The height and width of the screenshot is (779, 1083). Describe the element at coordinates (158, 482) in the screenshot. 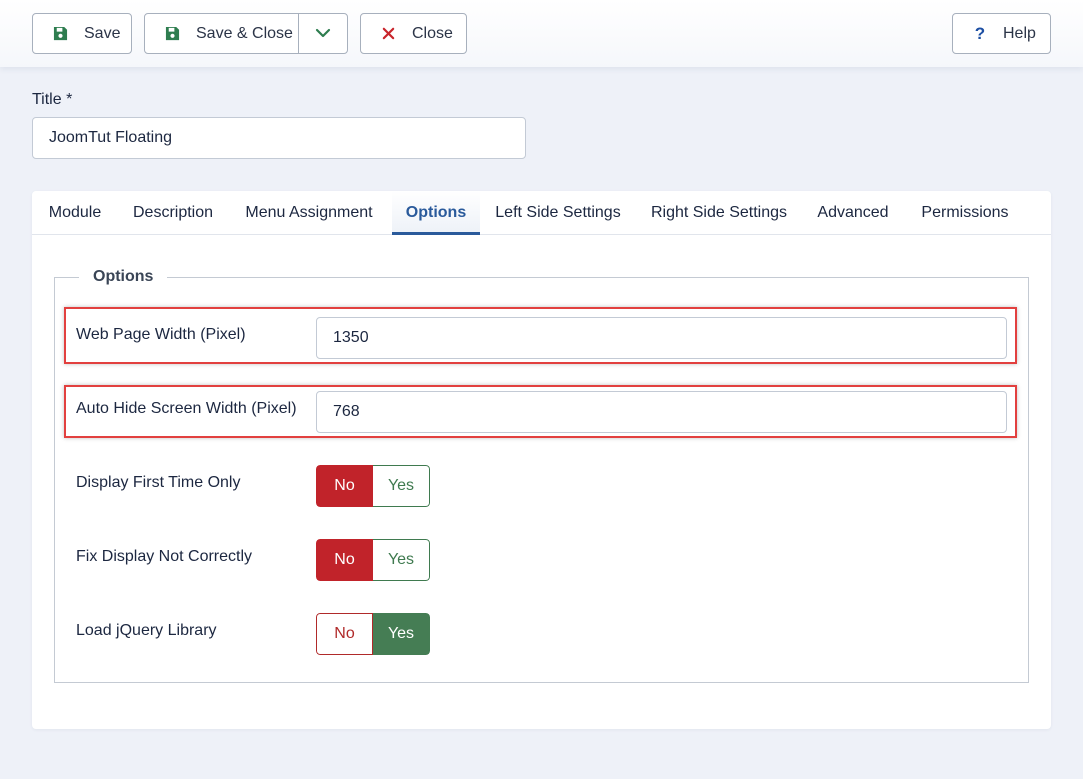

I see `display-first-time-label: Display First Time Only` at that location.